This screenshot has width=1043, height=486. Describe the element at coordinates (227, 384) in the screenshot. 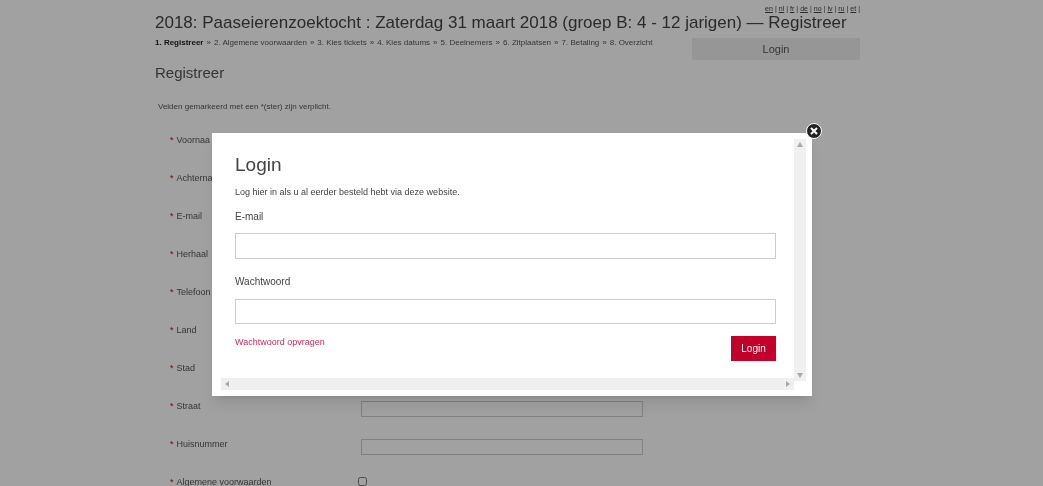

I see `scroll-left-icon` at that location.